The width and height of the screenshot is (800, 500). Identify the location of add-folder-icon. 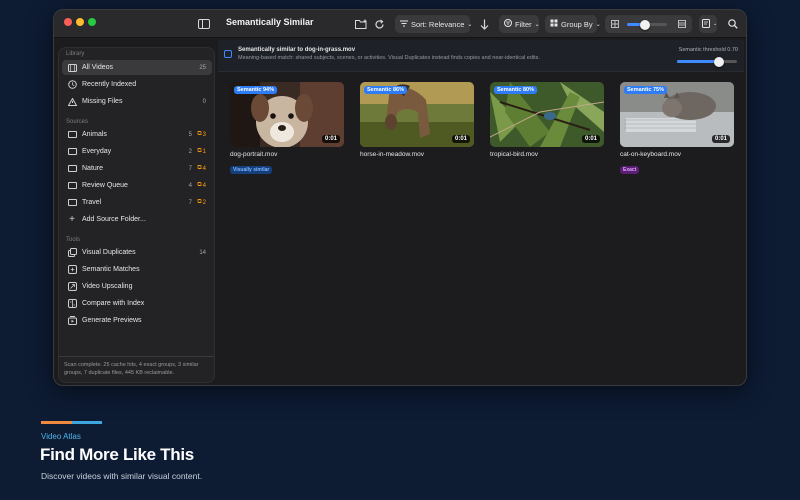
(361, 24).